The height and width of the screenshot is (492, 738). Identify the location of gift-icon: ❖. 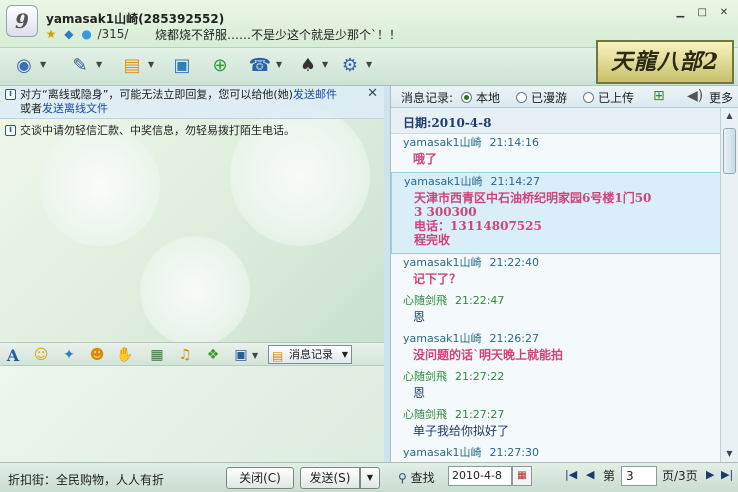
(213, 355).